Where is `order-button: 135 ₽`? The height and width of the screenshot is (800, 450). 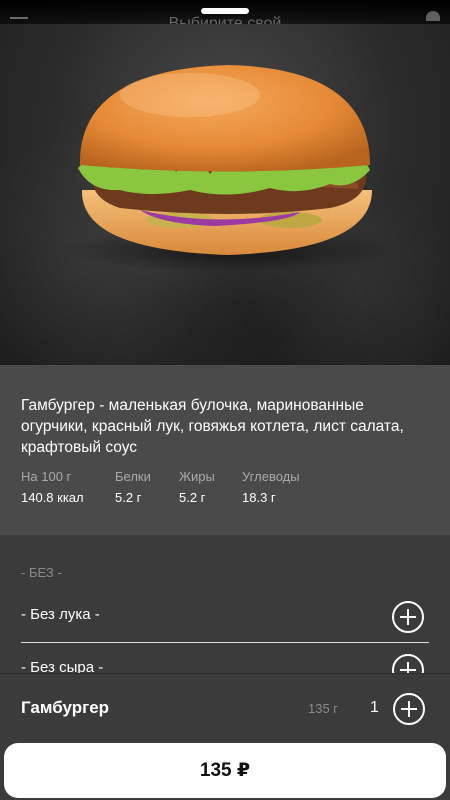
order-button: 135 ₽ is located at coordinates (225, 770).